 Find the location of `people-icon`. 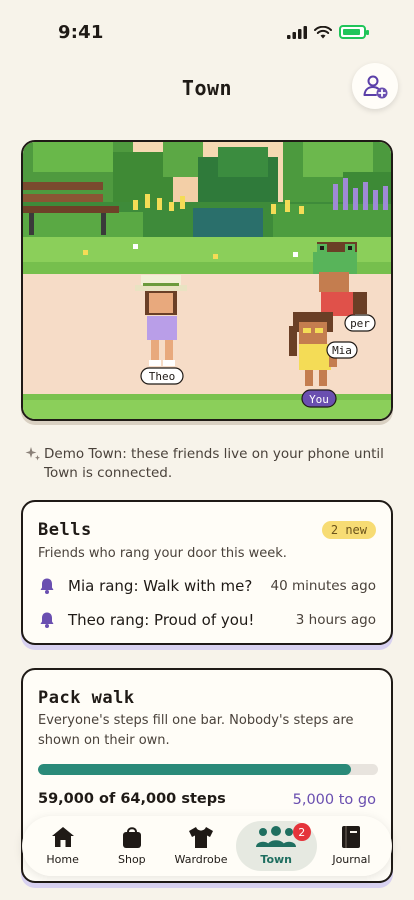

people-icon is located at coordinates (276, 837).